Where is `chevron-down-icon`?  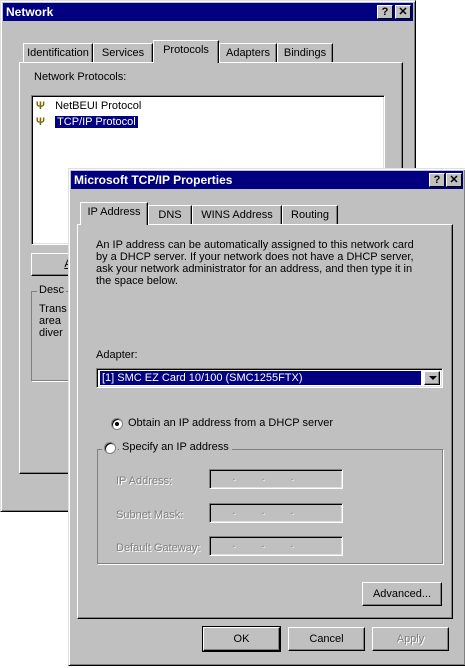 chevron-down-icon is located at coordinates (433, 378).